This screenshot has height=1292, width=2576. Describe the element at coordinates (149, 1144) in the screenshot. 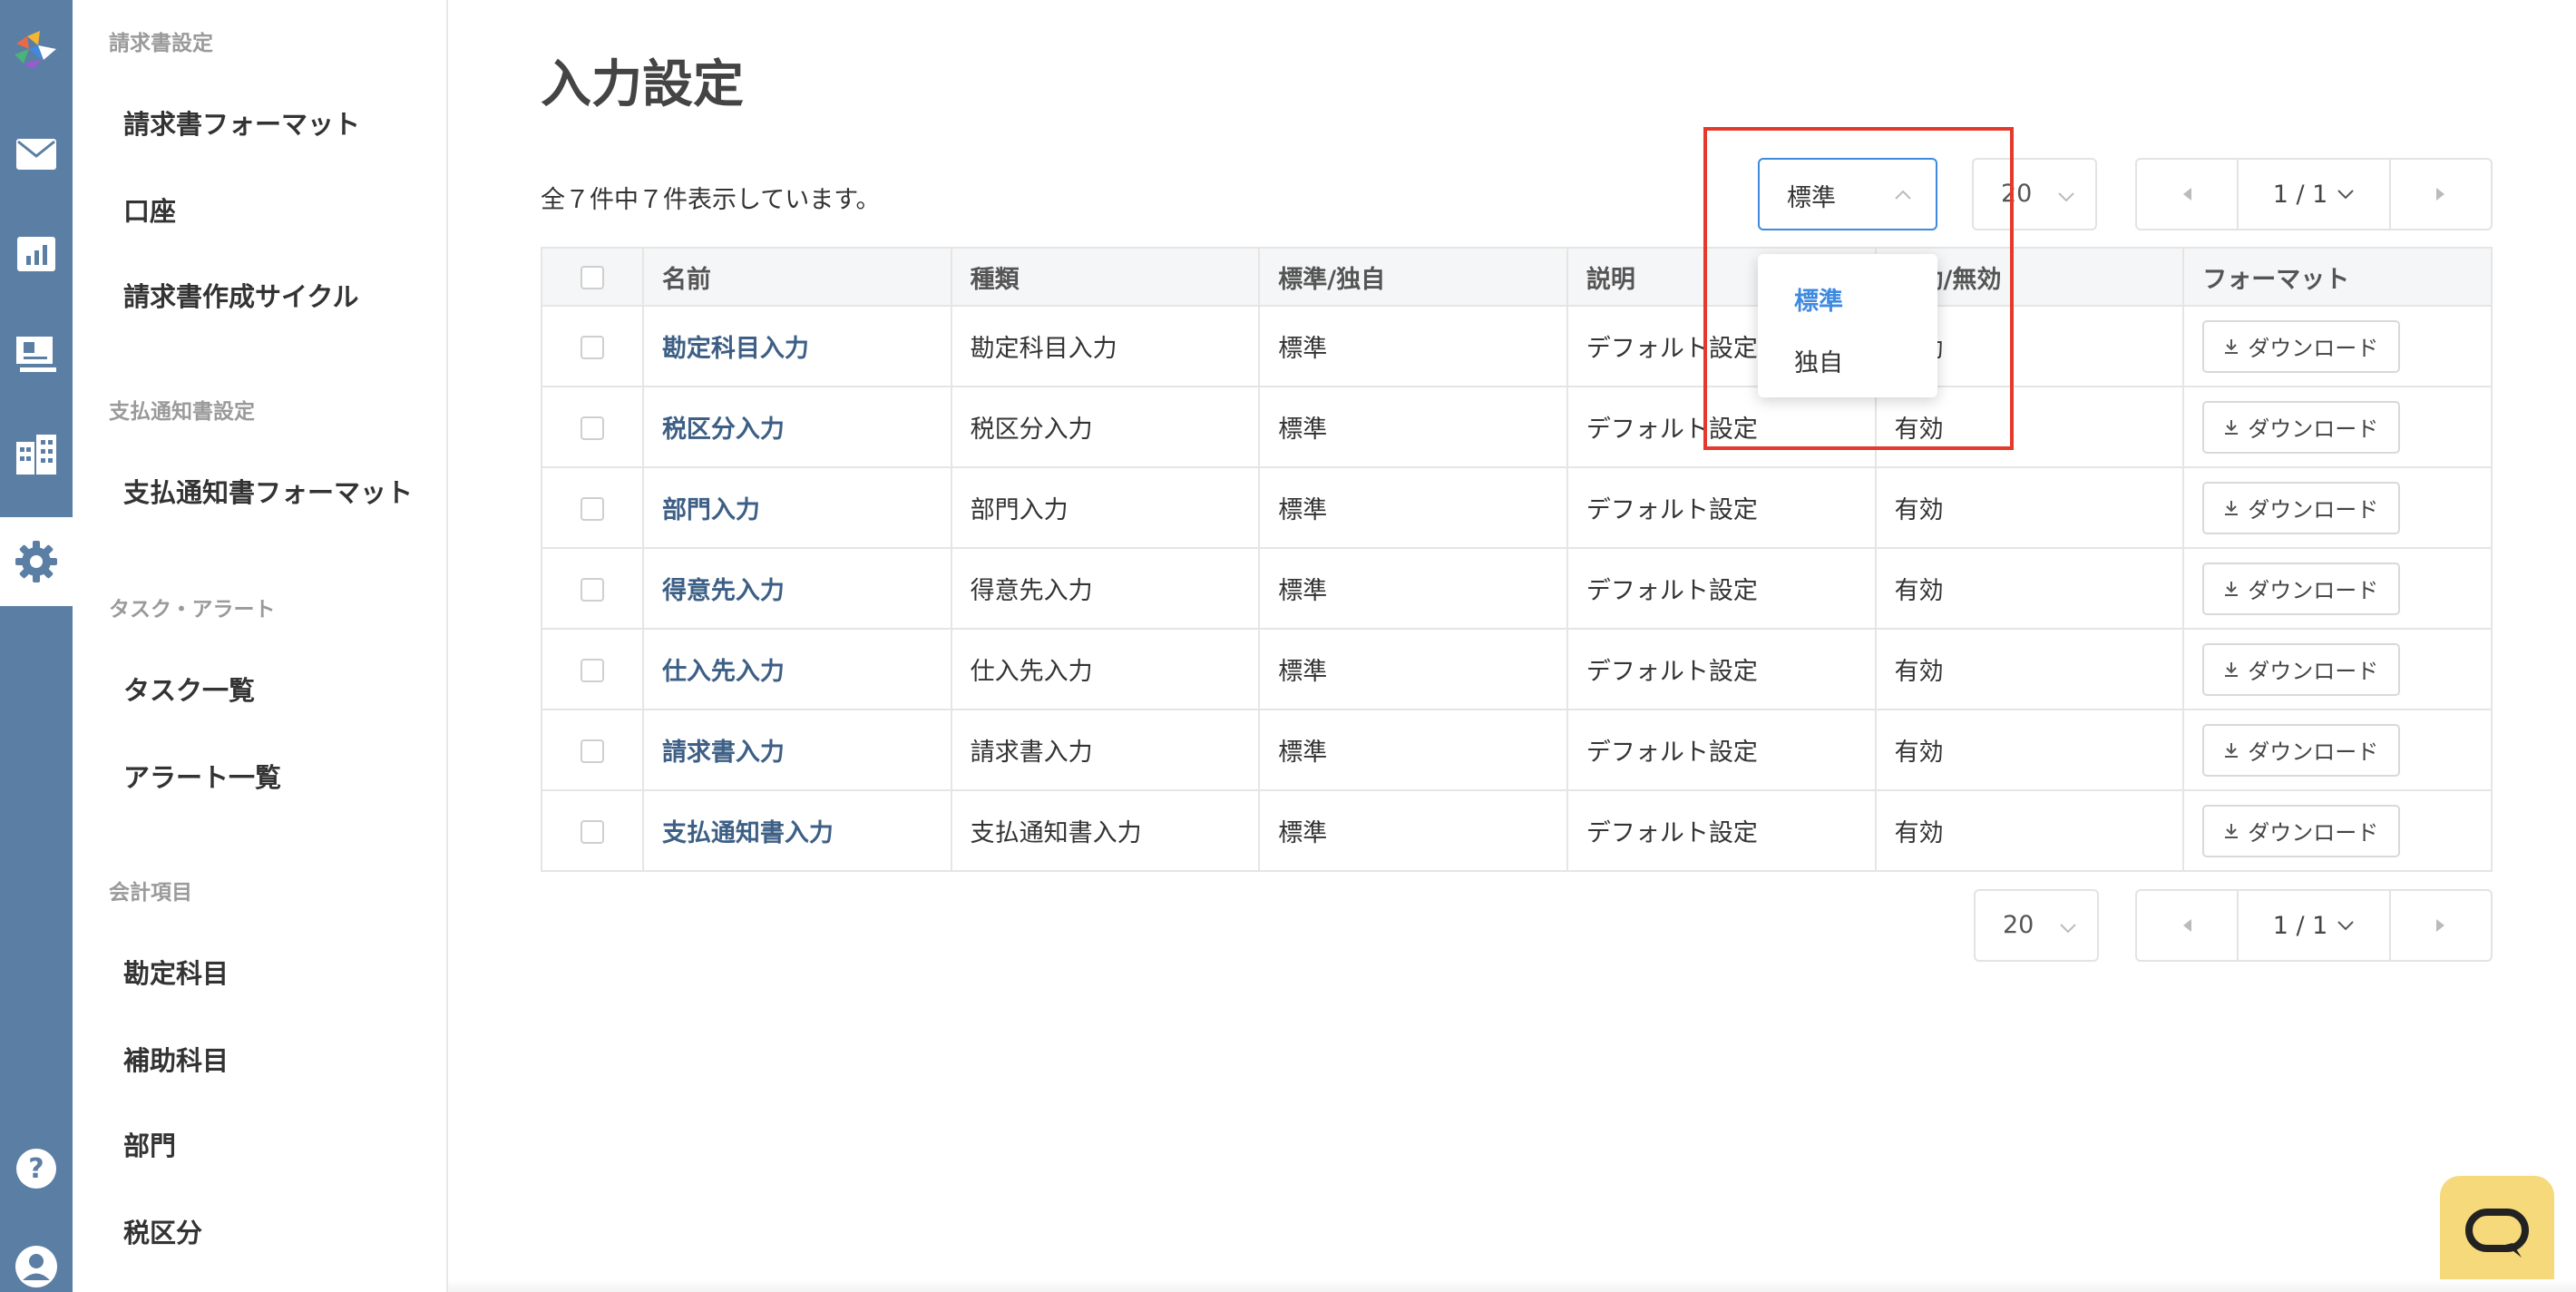

I see `sidebar-item-departments: 部門` at that location.